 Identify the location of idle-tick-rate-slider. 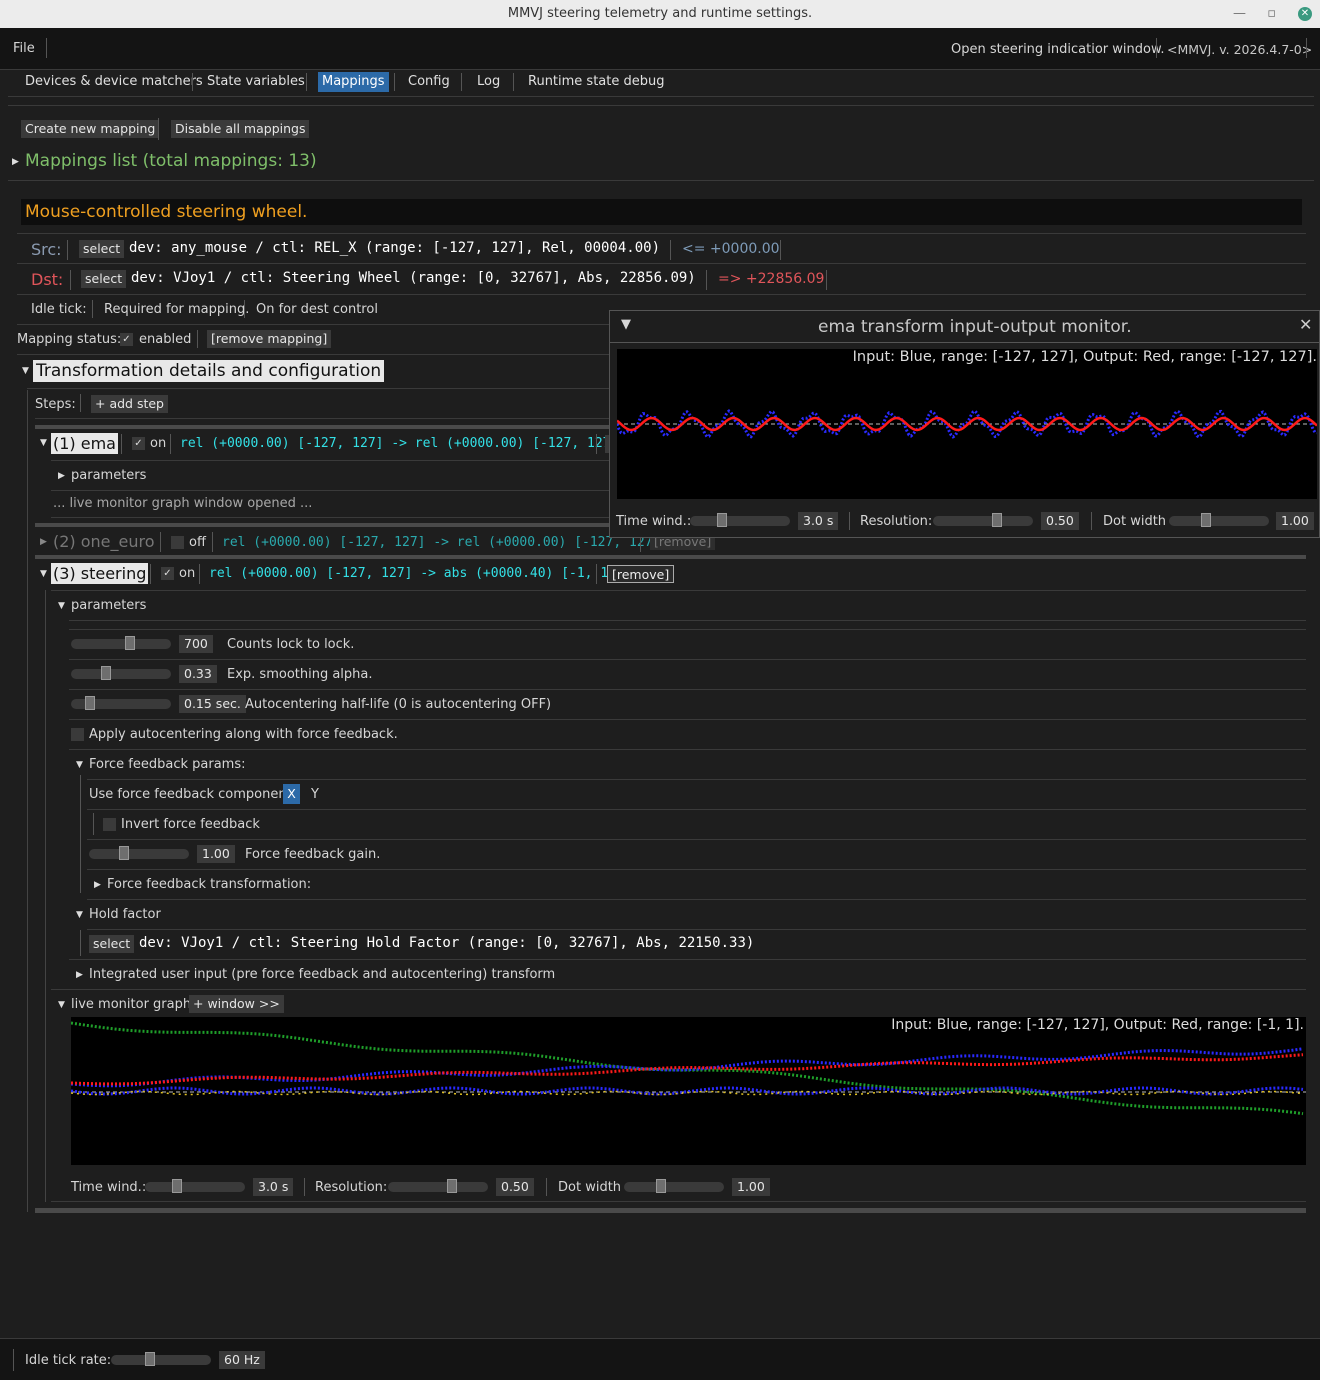
(161, 1359).